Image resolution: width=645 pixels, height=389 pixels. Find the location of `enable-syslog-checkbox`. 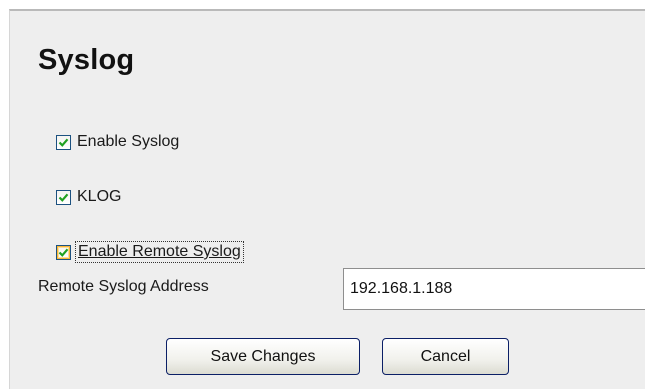

enable-syslog-checkbox is located at coordinates (63, 142).